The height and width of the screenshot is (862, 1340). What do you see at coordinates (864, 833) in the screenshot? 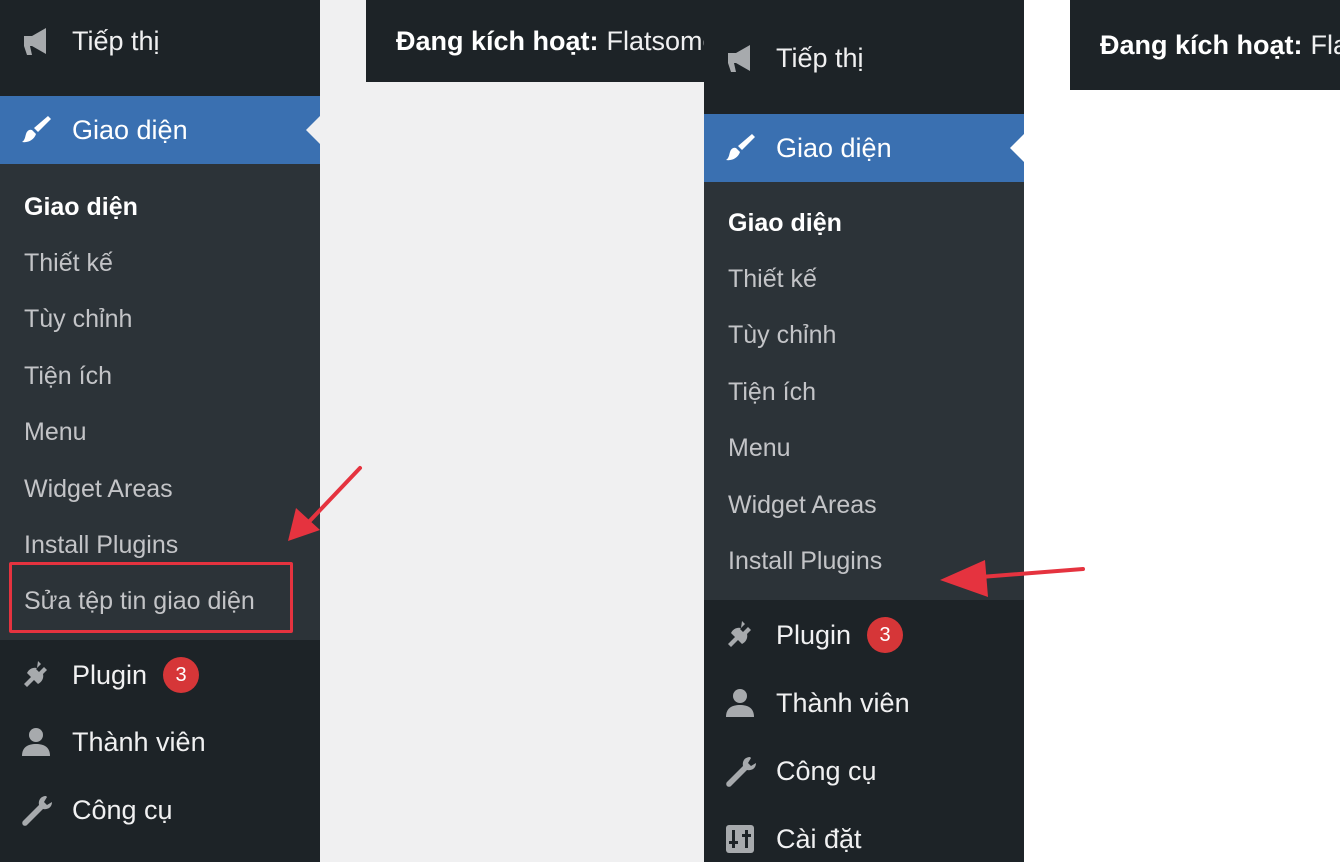
I see `menu-item-settings: Cài đặt` at bounding box center [864, 833].